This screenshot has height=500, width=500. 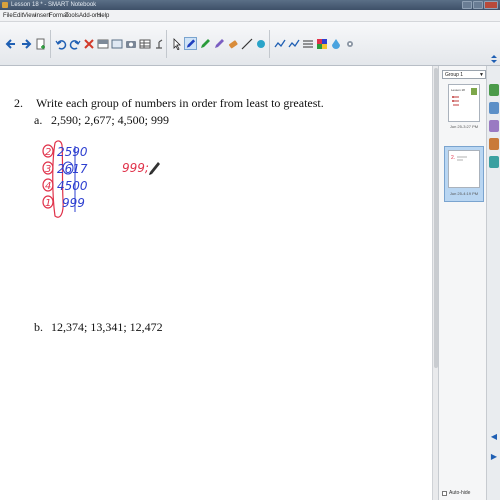 I want to click on group-select: Group 1 ▼, so click(x=464, y=74).